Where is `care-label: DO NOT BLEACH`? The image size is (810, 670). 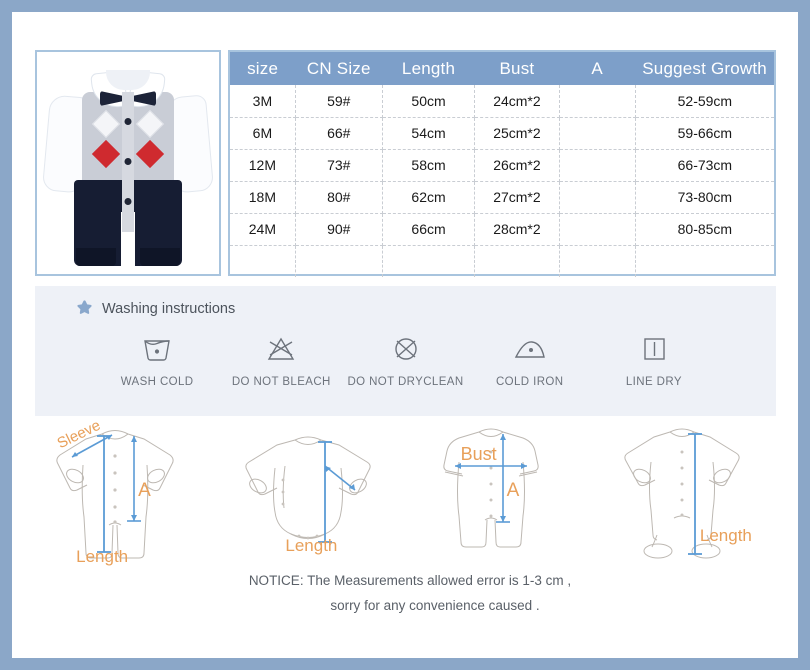
care-label: DO NOT BLEACH is located at coordinates (281, 382).